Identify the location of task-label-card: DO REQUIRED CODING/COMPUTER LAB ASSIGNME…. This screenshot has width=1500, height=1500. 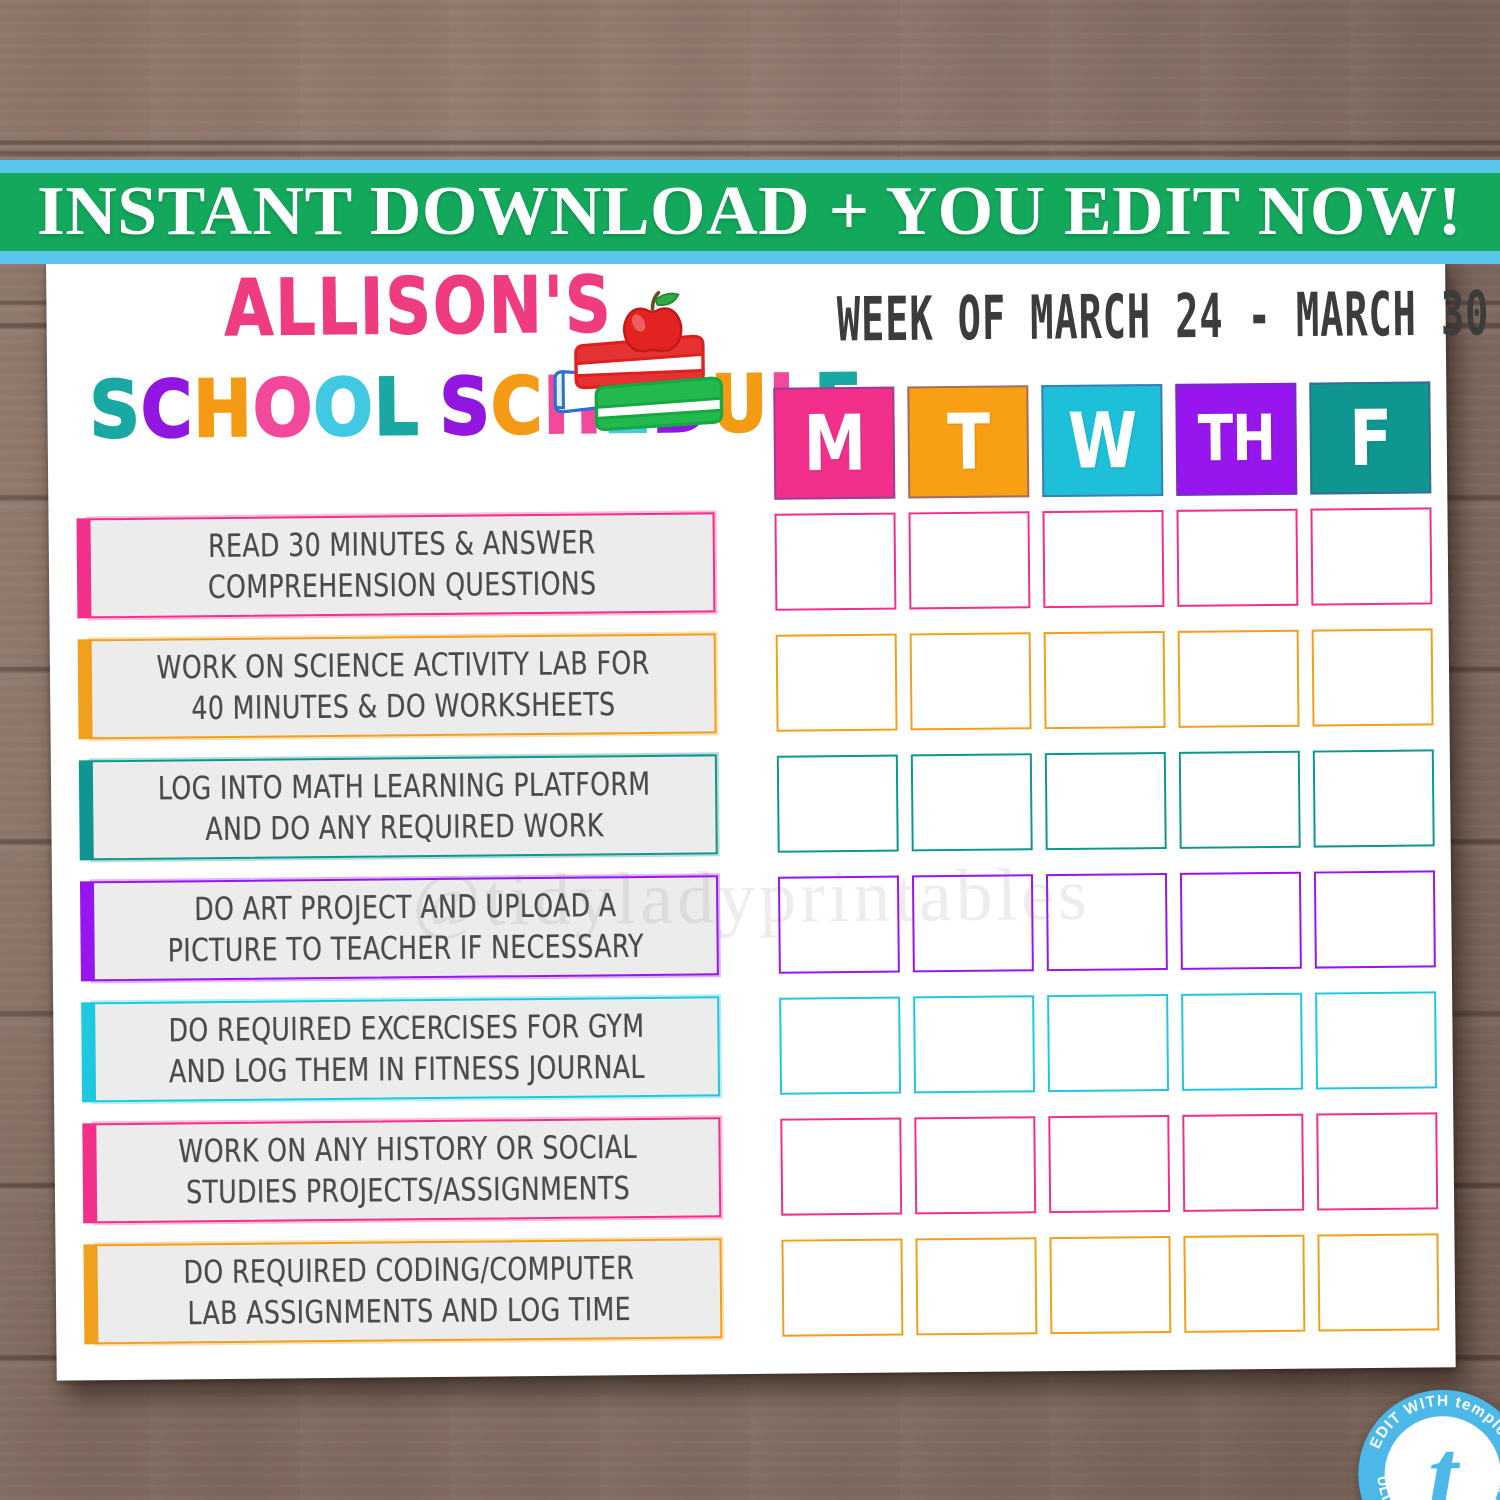
(404, 1291).